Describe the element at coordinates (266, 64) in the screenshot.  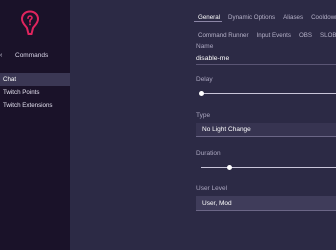
I see `name-field-underline` at that location.